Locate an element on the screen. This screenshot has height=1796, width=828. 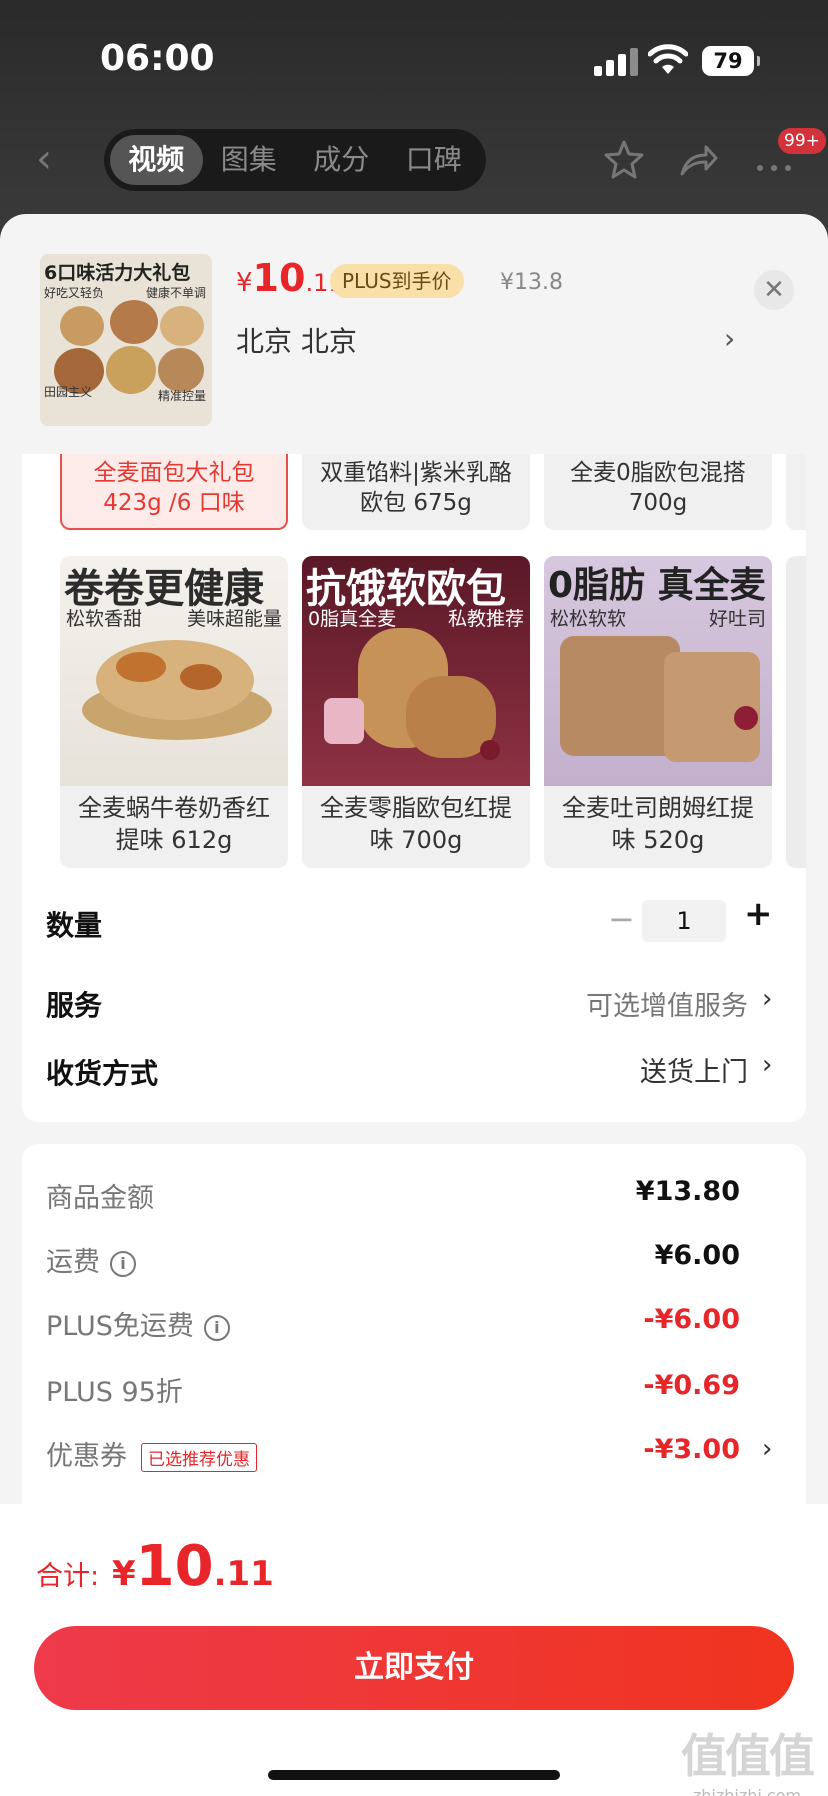
back-arrow-icon: ‹ is located at coordinates (53, 161).